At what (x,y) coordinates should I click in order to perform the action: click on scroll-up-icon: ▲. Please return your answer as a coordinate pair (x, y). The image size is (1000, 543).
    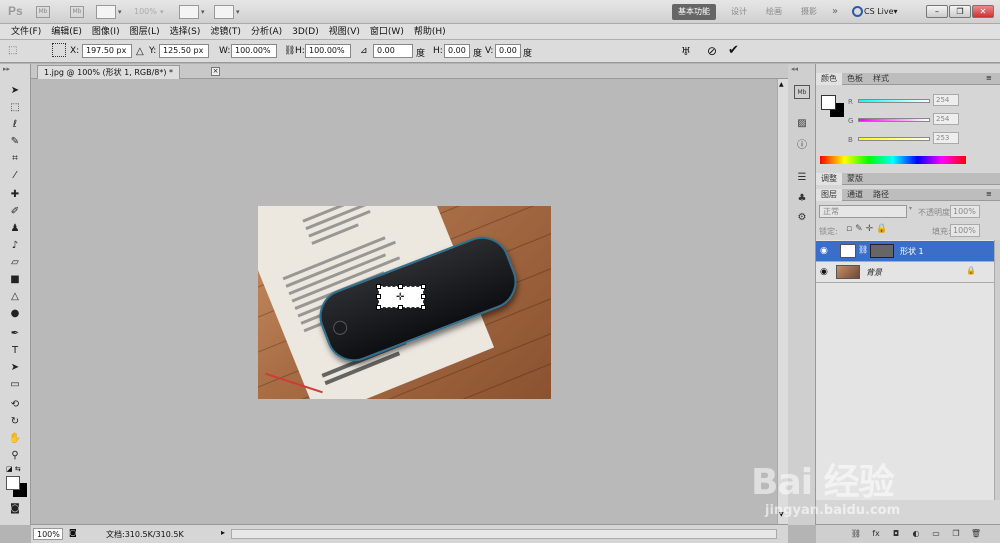
    Looking at the image, I should click on (781, 84).